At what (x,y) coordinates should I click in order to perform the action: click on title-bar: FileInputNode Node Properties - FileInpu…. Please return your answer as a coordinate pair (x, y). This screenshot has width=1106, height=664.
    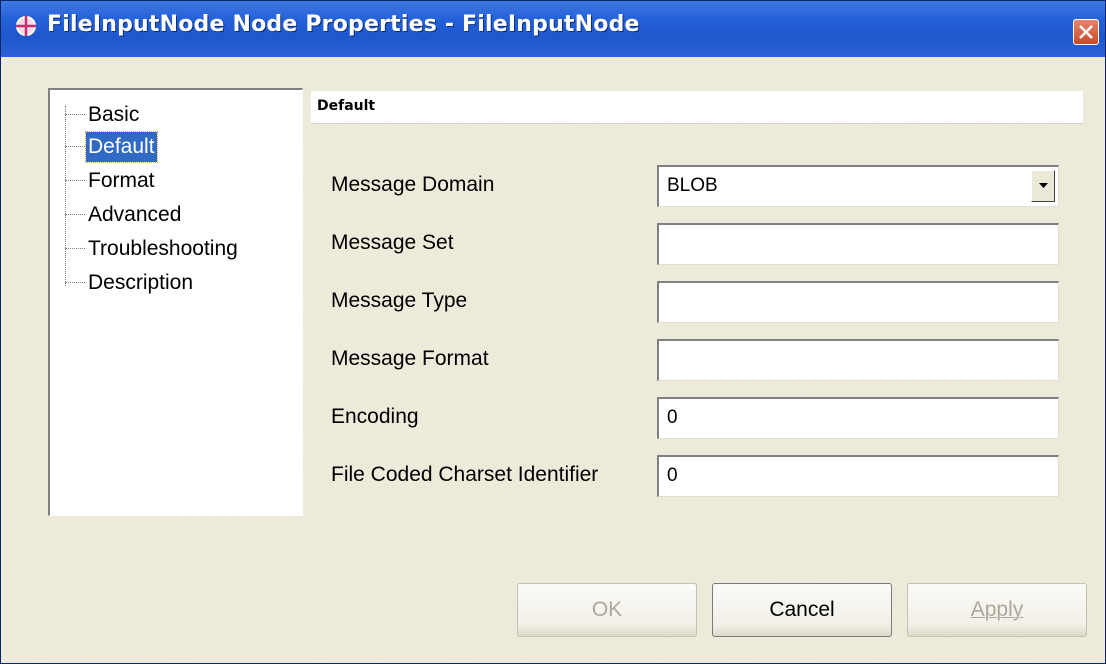
    Looking at the image, I should click on (553, 29).